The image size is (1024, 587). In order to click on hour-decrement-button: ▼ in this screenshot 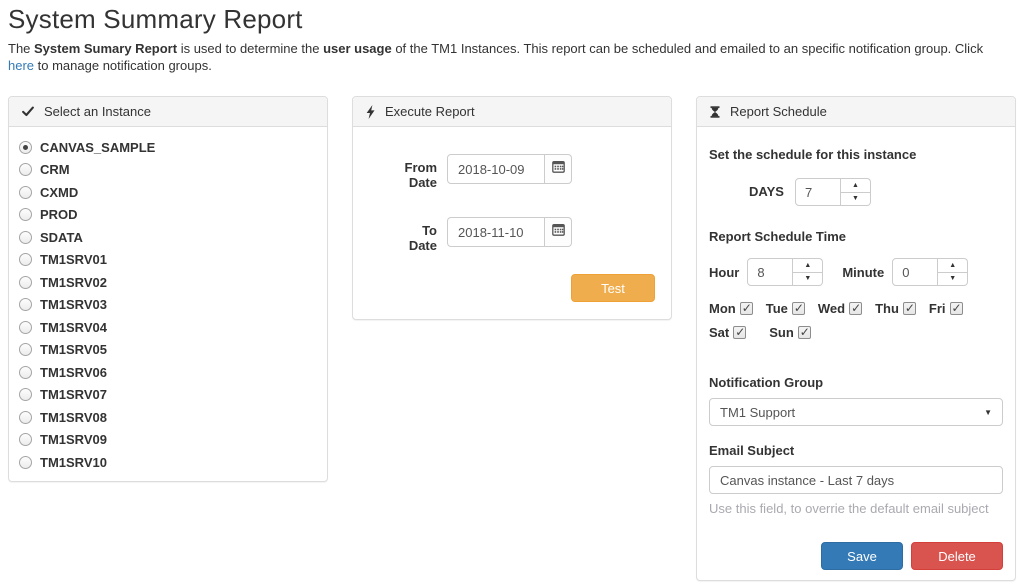, I will do `click(808, 278)`.